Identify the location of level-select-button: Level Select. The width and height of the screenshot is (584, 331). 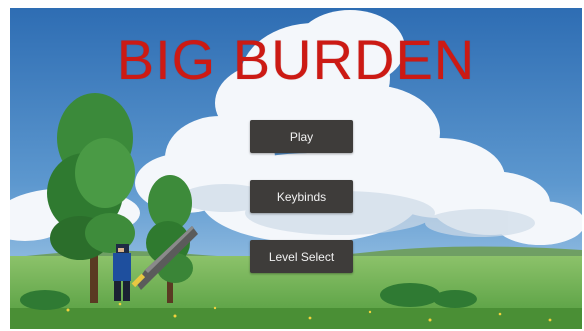
(301, 256).